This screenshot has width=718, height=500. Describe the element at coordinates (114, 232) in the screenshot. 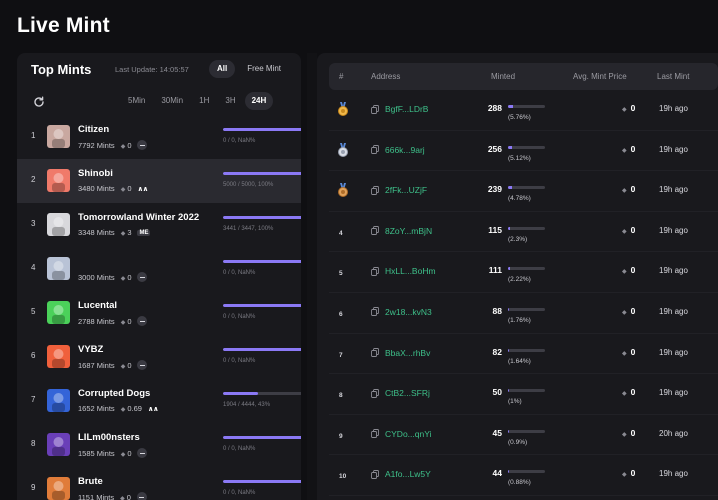

I see `mint-meta: 3348 Mints ◆ 3 ME` at that location.